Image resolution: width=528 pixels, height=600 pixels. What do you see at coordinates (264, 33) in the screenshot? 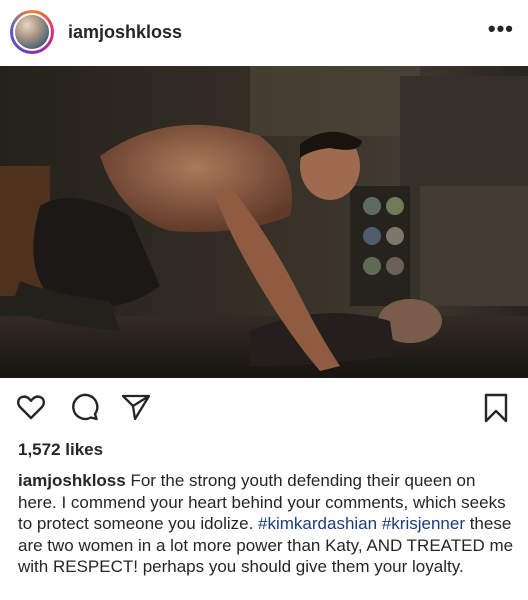
I see `post-header: iamjoshkloss •••` at bounding box center [264, 33].